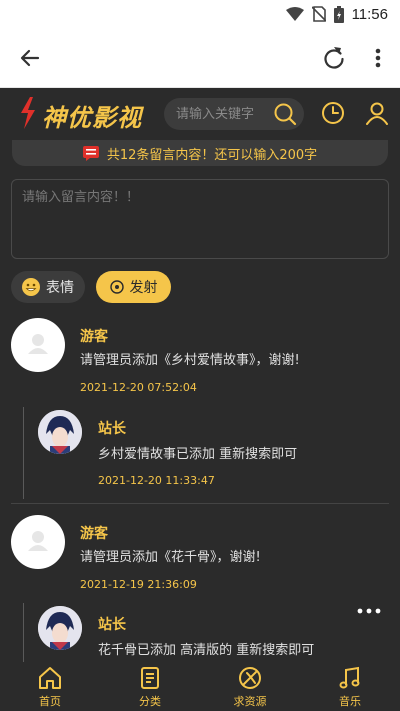 The width and height of the screenshot is (400, 711). Describe the element at coordinates (200, 503) in the screenshot. I see `comment-divider` at that location.